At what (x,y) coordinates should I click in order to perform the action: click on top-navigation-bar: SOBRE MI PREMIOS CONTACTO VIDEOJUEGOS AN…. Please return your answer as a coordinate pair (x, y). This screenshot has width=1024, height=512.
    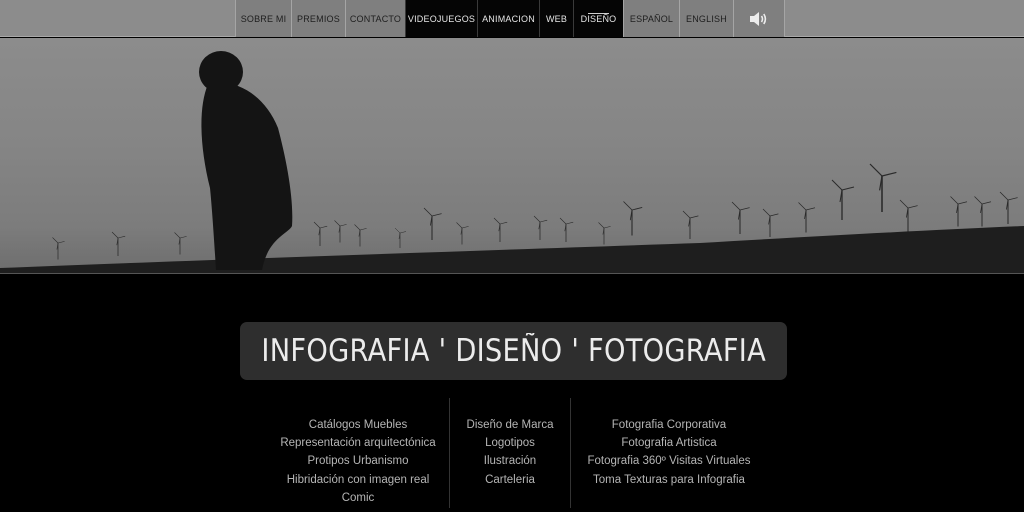
    Looking at the image, I should click on (512, 18).